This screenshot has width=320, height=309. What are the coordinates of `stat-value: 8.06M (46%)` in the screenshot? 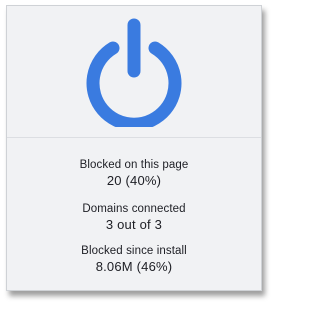 It's located at (134, 266).